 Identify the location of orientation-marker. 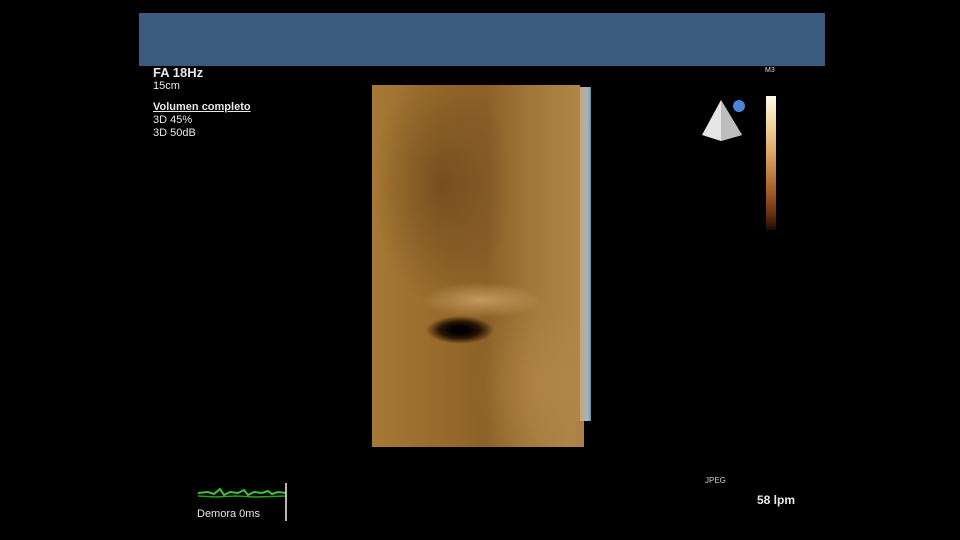
(739, 106).